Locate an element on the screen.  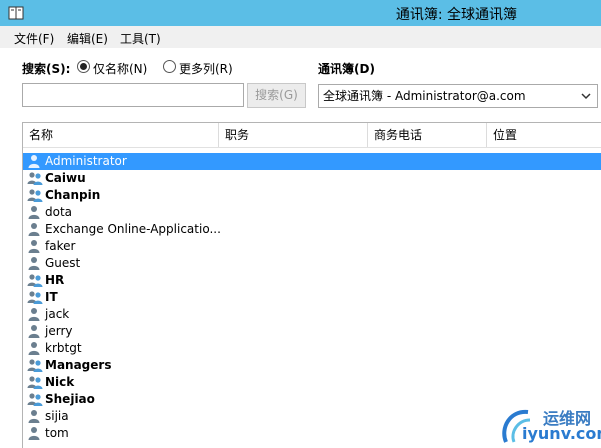
watermark-en: iyunv.com is located at coordinates (561, 433).